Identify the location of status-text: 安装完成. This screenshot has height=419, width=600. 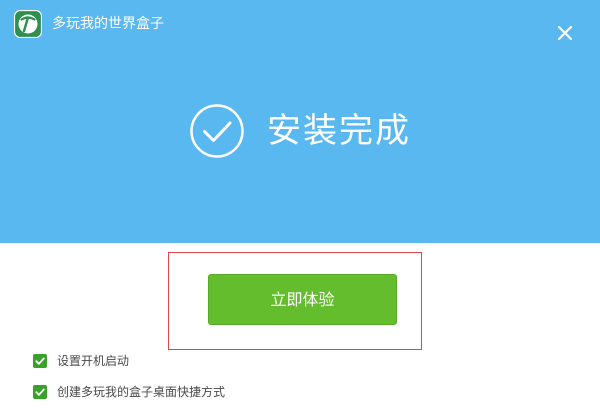
(339, 131).